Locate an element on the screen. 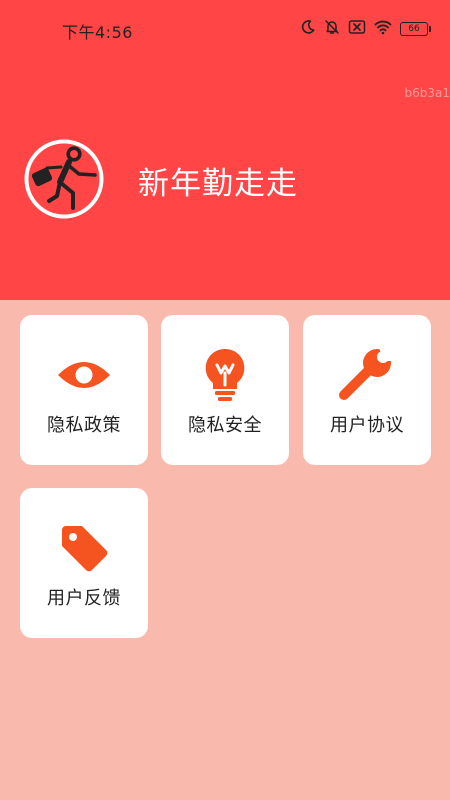 The width and height of the screenshot is (450, 800). card-privacy-policy: 隐私政策 is located at coordinates (84, 390).